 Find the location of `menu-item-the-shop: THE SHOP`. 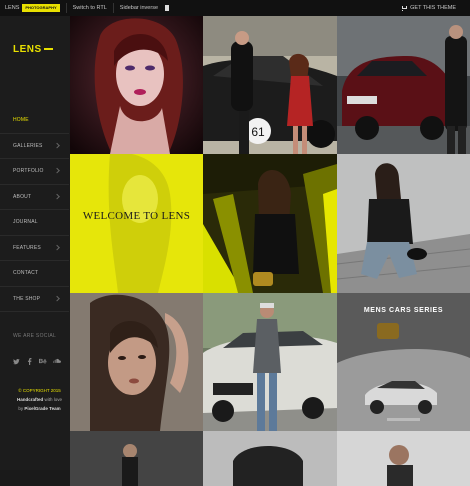

menu-item-the-shop: THE SHOP is located at coordinates (34, 299).